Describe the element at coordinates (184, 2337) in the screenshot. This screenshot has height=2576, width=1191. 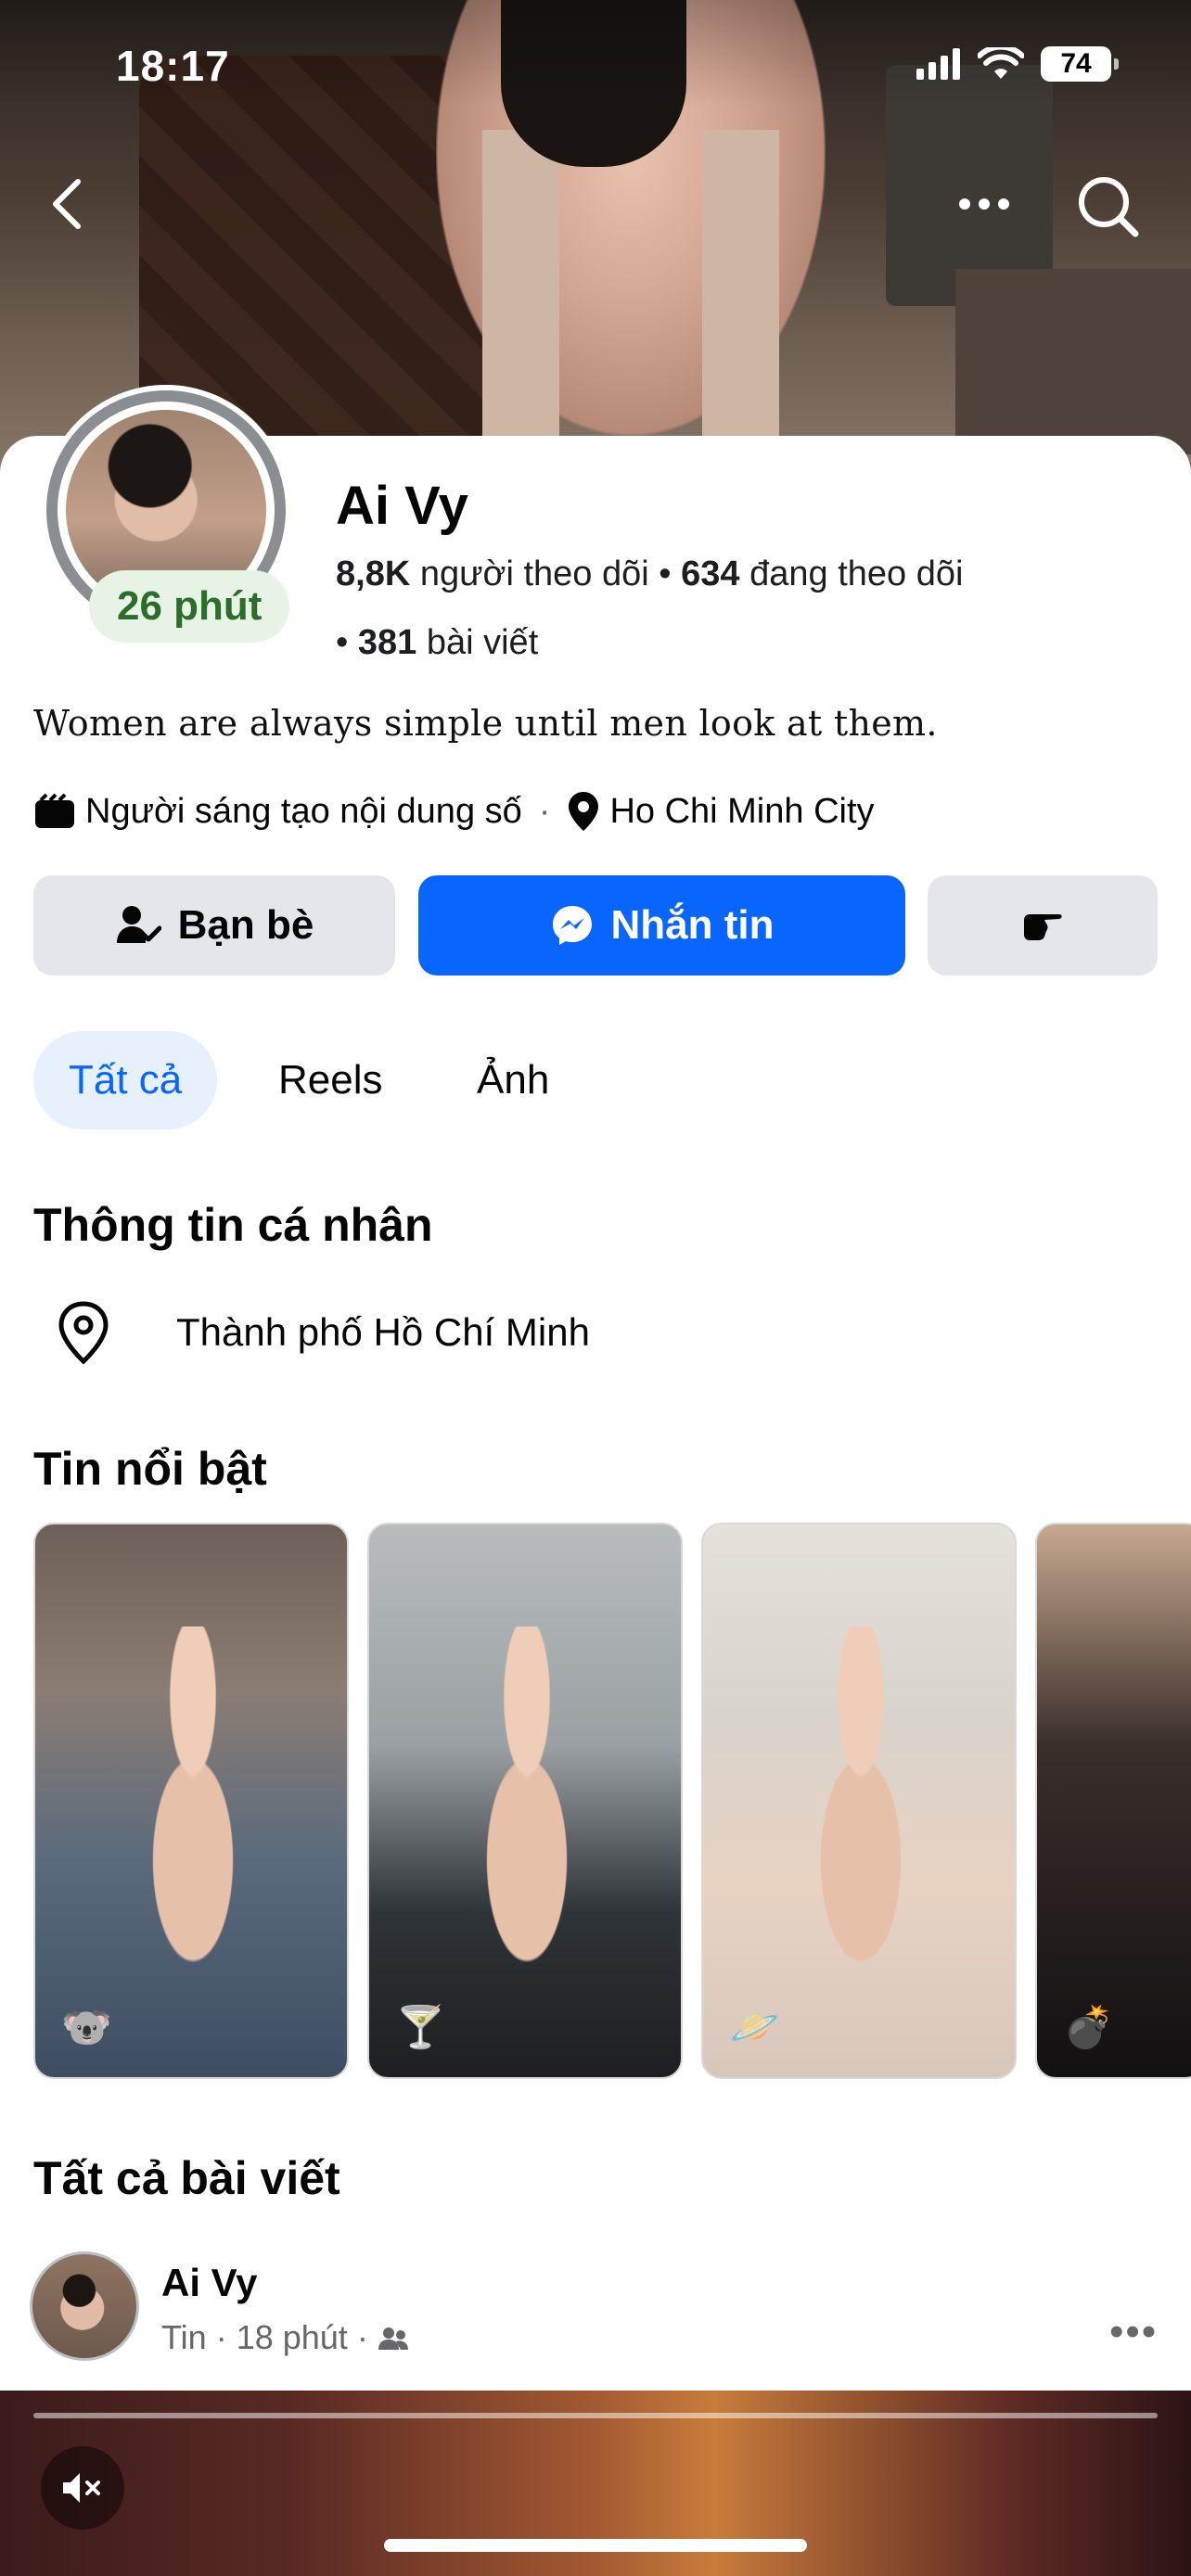
I see `post-type: Tin` at that location.